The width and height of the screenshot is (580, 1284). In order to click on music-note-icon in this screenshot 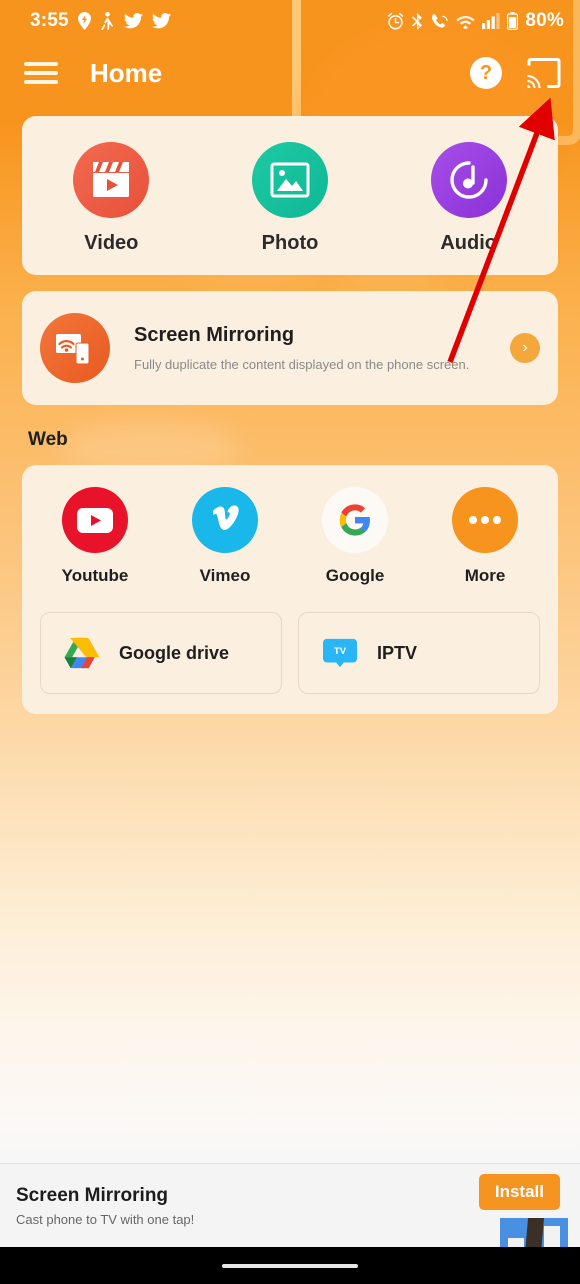, I will do `click(468, 180)`.